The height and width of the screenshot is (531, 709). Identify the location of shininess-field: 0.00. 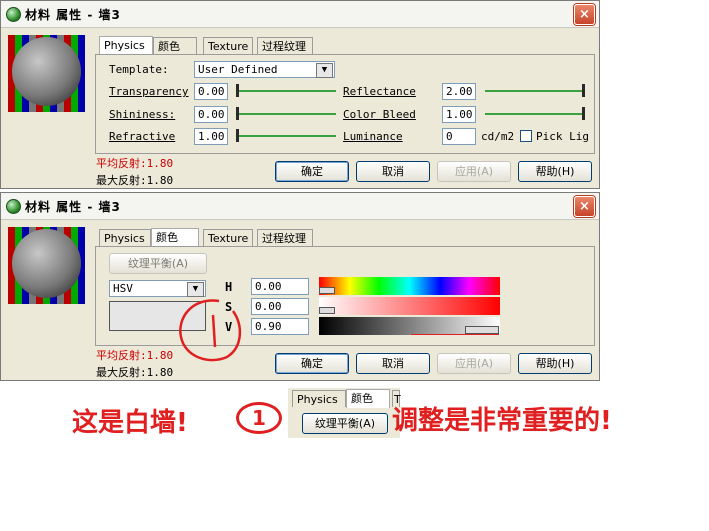
(211, 114).